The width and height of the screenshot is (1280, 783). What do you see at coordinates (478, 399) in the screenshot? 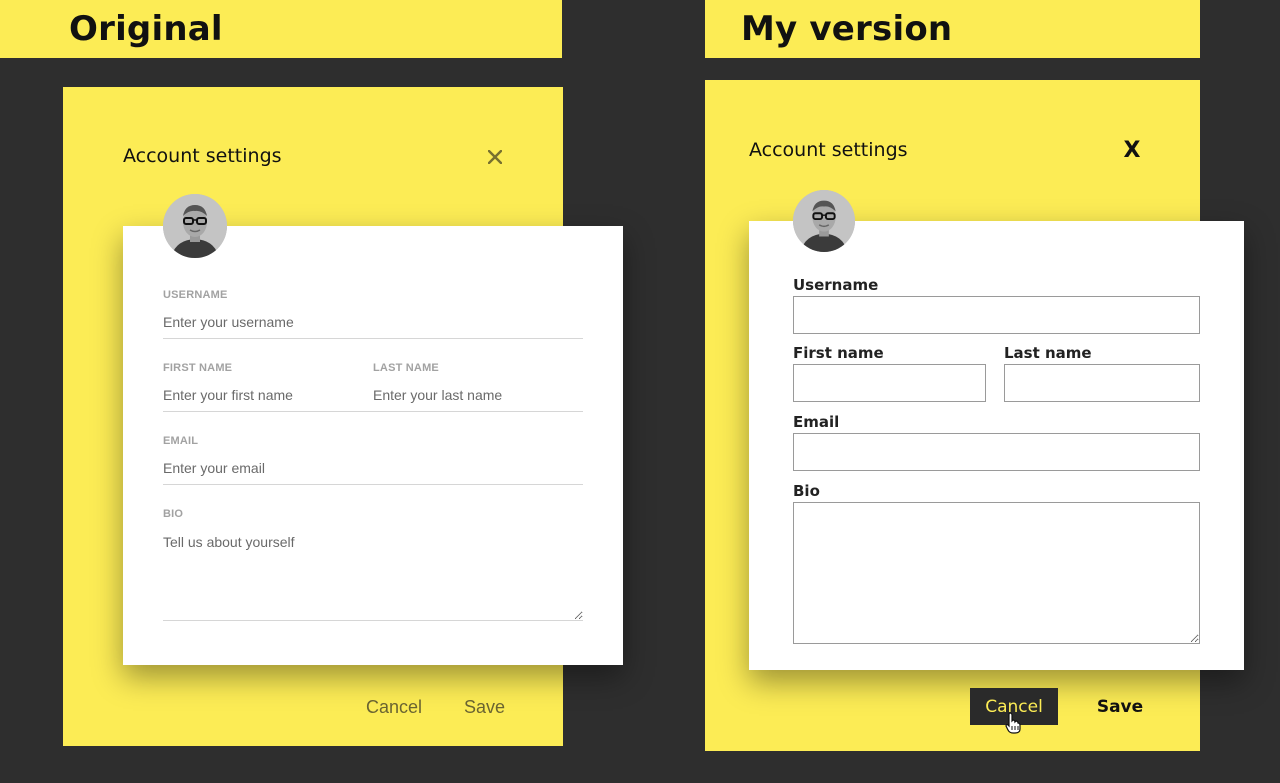
I see `last-name-input` at bounding box center [478, 399].